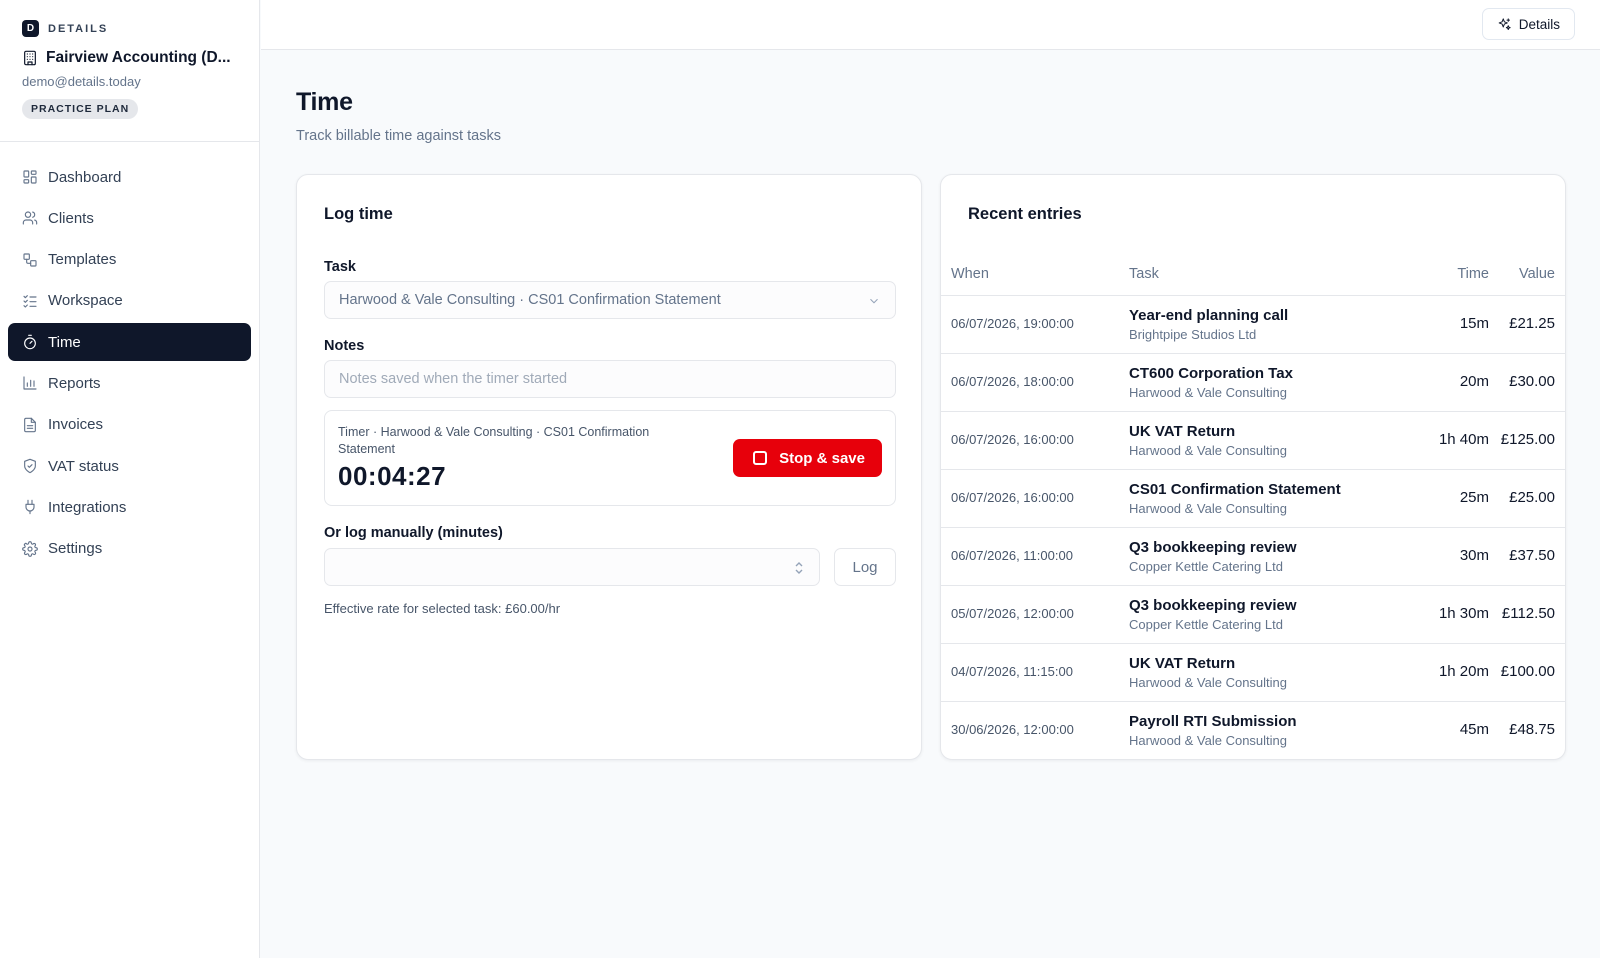 The width and height of the screenshot is (1600, 958). Describe the element at coordinates (344, 346) in the screenshot. I see `notes-label: Notes` at that location.